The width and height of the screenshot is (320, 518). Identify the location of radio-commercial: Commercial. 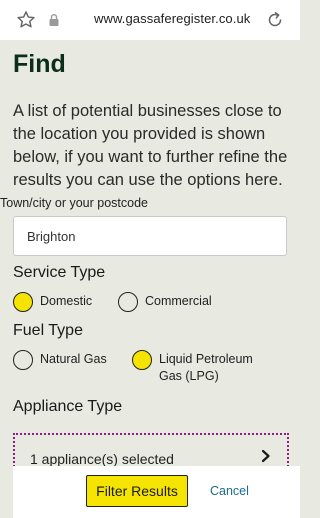
(165, 302).